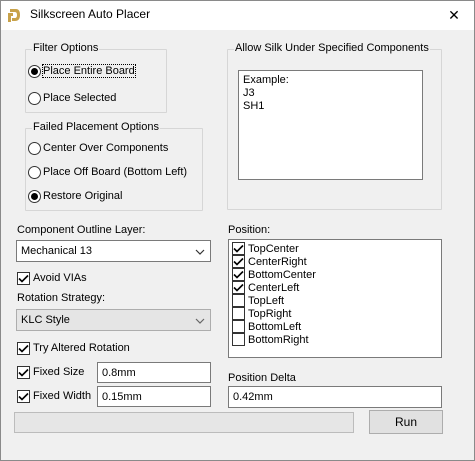  I want to click on fixed-width-value: 0.15mm, so click(122, 396).